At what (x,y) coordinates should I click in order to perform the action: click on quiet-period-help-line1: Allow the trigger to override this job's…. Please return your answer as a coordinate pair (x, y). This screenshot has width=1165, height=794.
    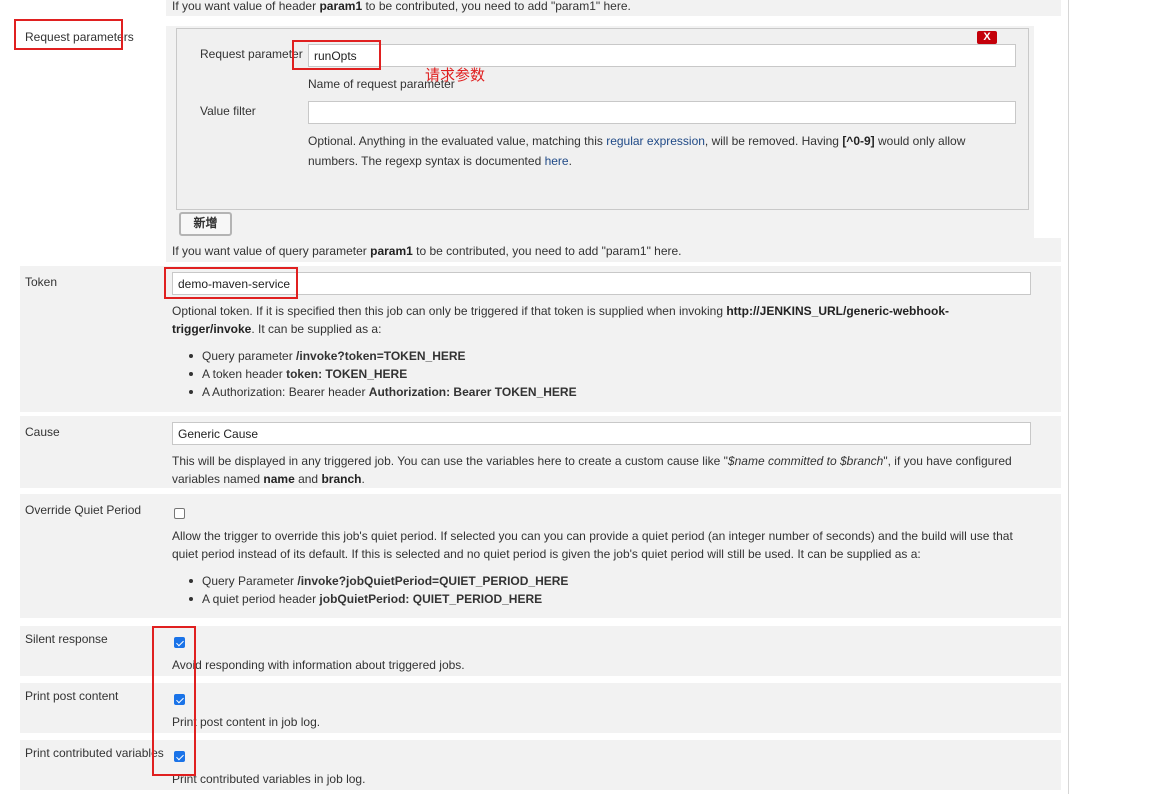
    Looking at the image, I should click on (592, 536).